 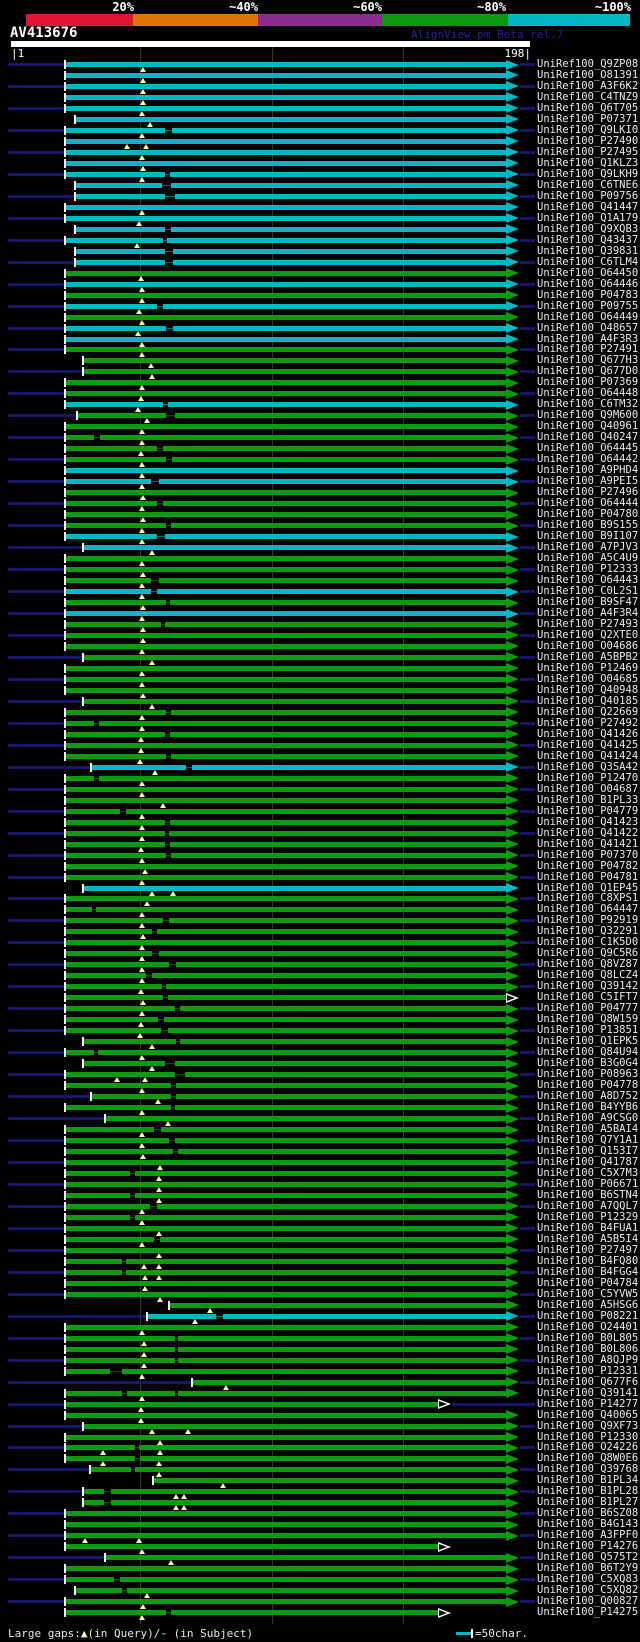 I want to click on track-label: UniRef100_P14277, so click(x=587, y=1404).